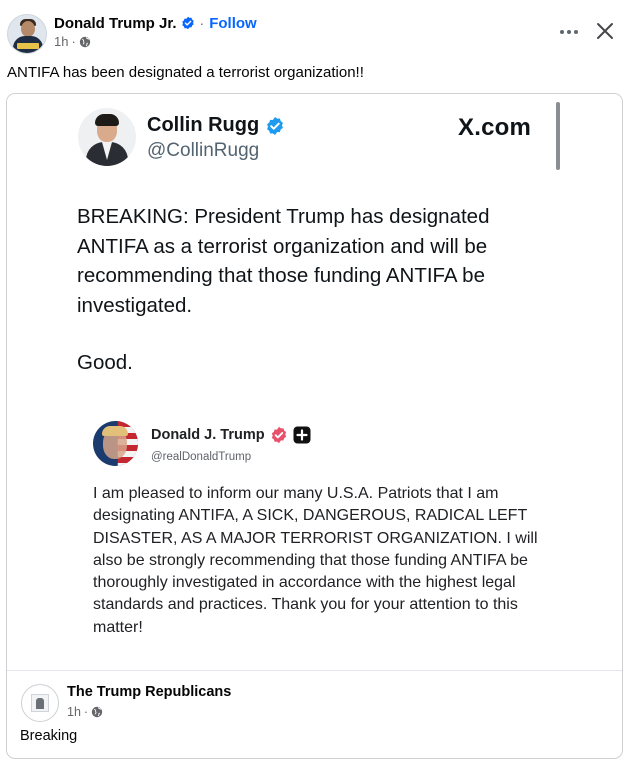 The height and width of the screenshot is (766, 633). Describe the element at coordinates (149, 692) in the screenshot. I see `shared-page-name: The Trump Republicans` at that location.